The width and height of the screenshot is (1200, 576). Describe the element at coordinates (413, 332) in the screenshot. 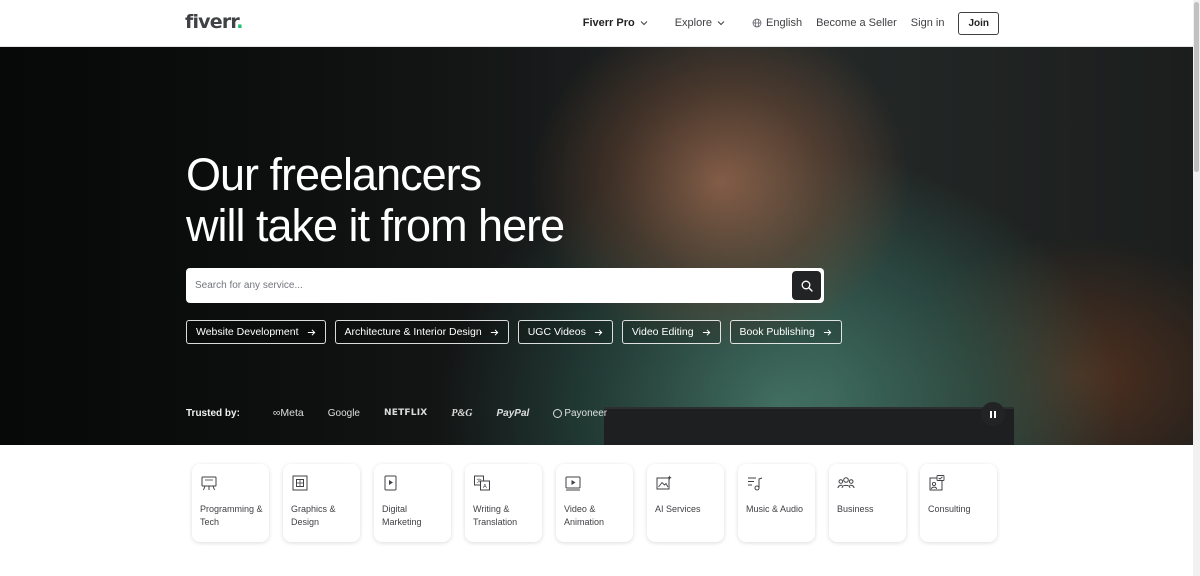

I see `pill-label: Architecture & Interior Design` at that location.